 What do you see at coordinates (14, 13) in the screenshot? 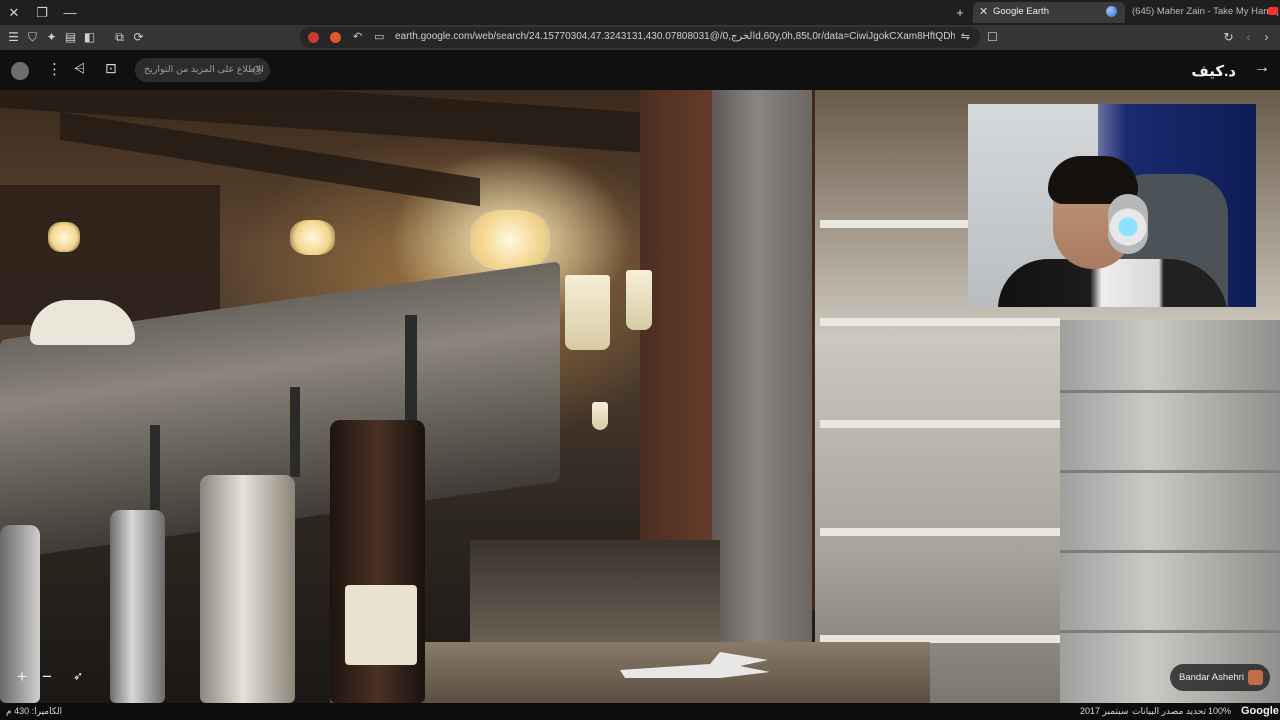
I see `close-window-icon: ✕` at bounding box center [14, 13].